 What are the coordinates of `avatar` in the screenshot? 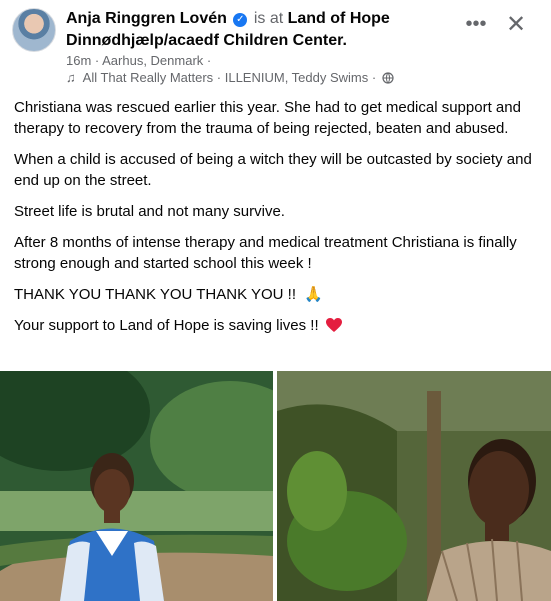 It's located at (34, 30).